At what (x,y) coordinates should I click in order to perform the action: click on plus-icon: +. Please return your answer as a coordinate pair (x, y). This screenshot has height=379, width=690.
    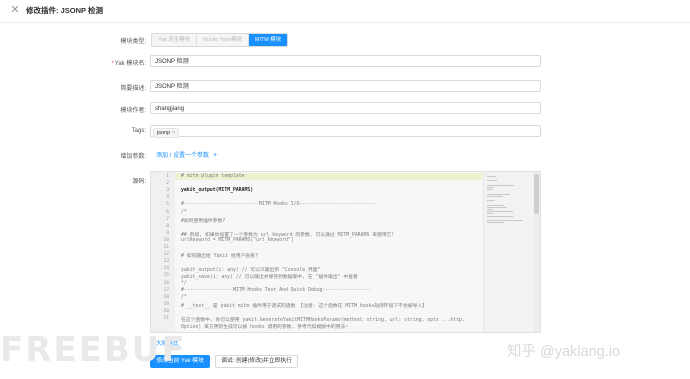
    Looking at the image, I should click on (215, 155).